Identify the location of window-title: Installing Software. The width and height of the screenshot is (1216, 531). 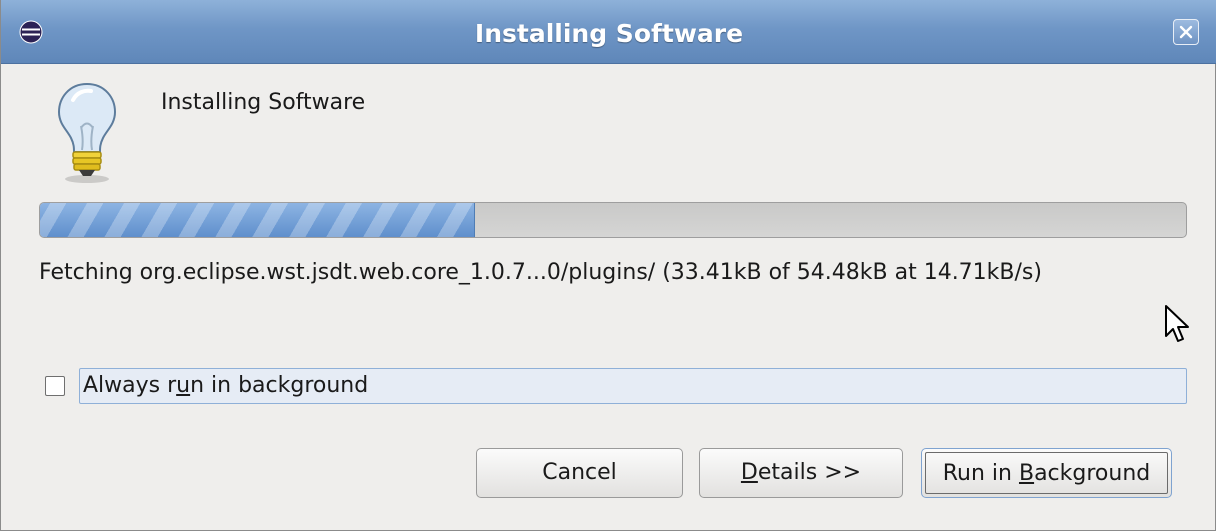
(609, 33).